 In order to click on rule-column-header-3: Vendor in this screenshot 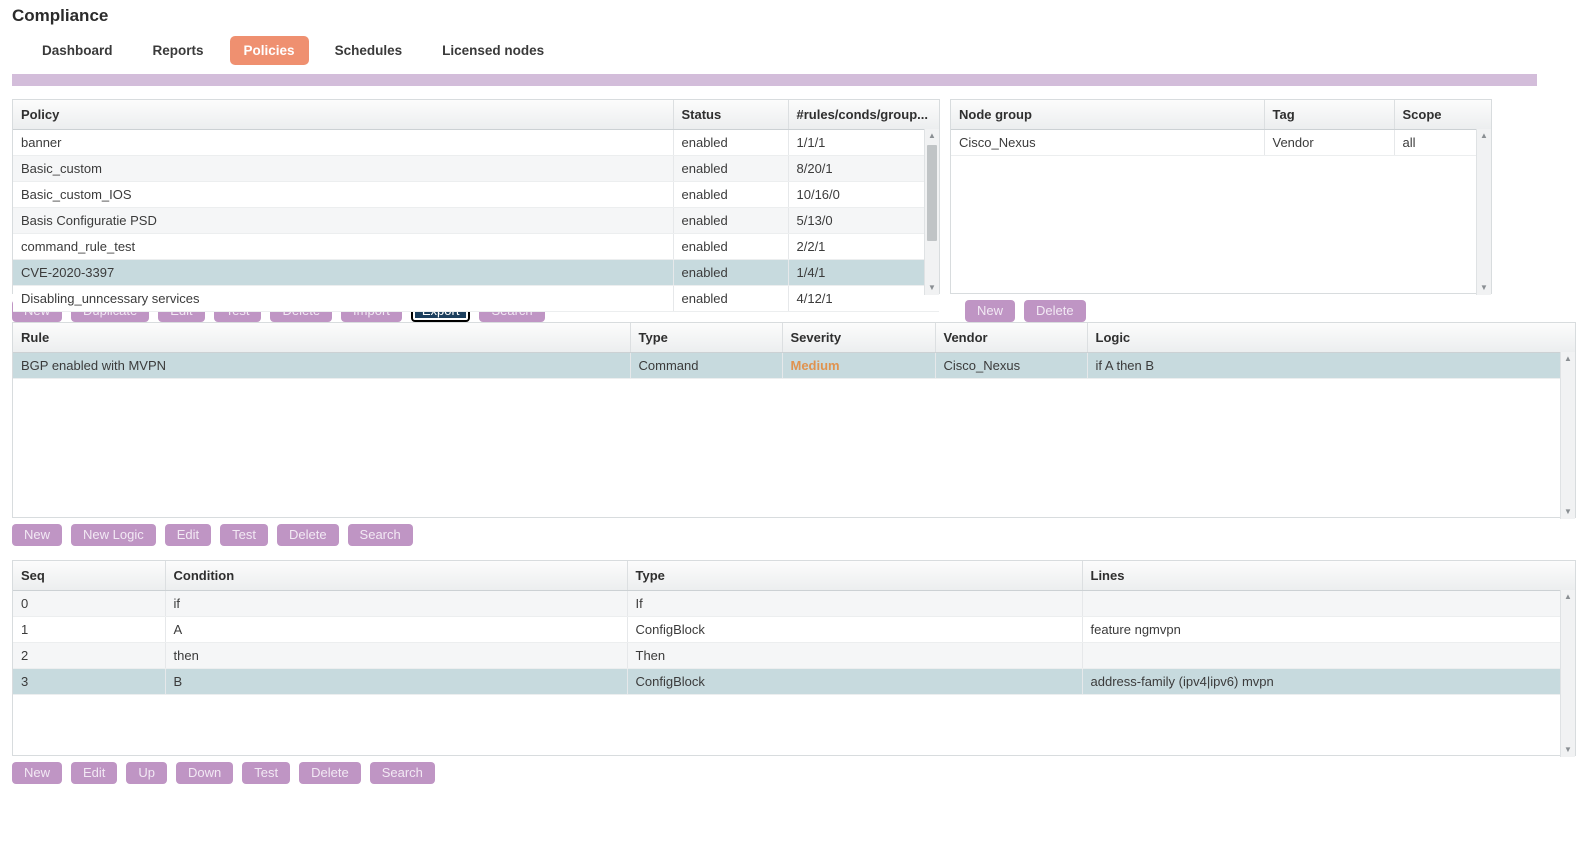, I will do `click(1011, 338)`.